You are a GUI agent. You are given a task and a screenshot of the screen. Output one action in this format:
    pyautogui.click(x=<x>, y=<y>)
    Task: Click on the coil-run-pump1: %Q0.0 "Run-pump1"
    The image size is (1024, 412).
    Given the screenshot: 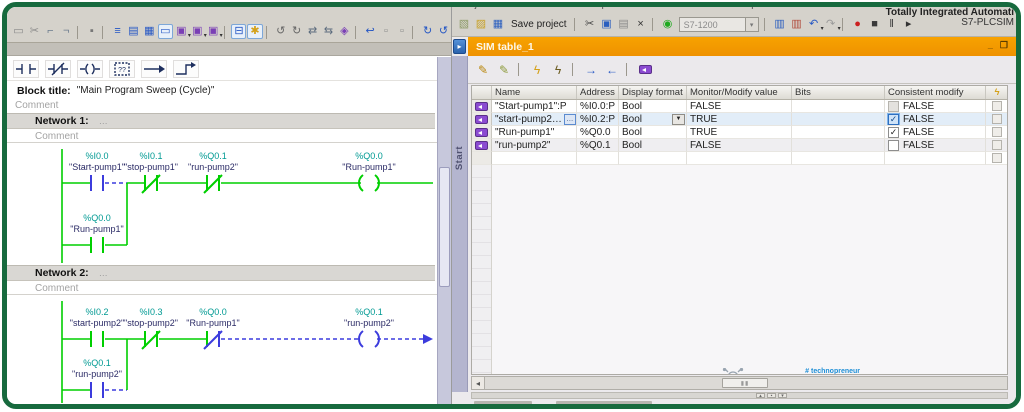 What is the action you would take?
    pyautogui.click(x=327, y=171)
    